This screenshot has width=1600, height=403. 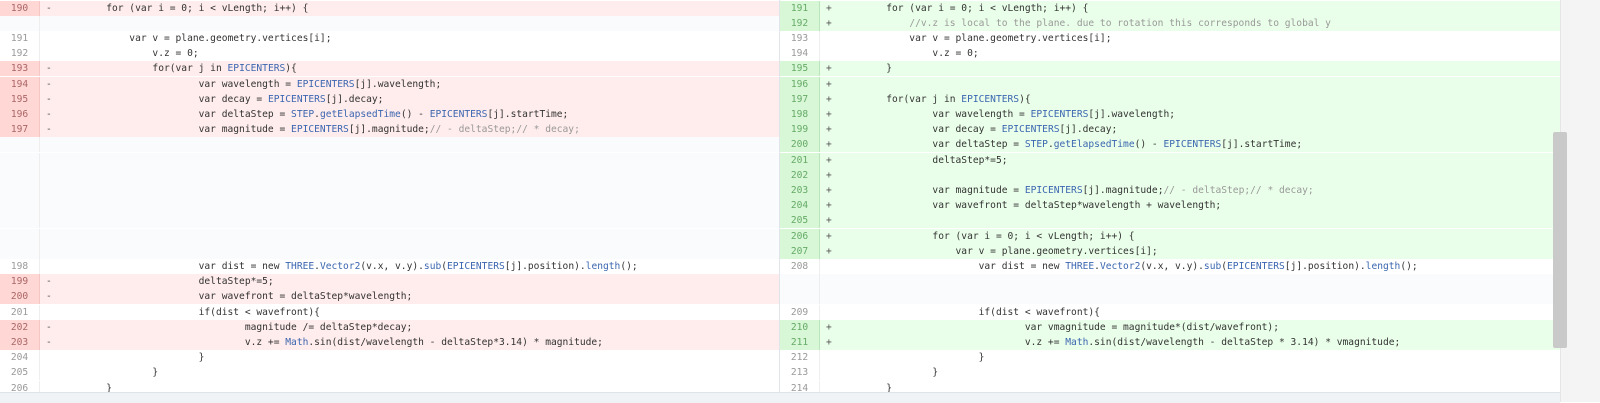 I want to click on line-number: 211, so click(x=800, y=342).